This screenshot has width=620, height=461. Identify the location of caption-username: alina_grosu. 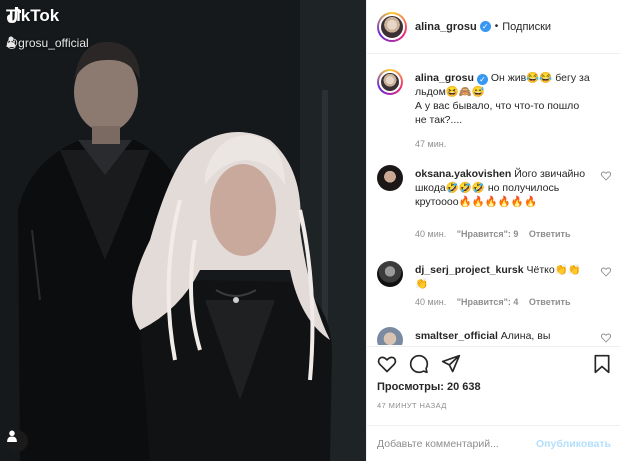
(444, 78).